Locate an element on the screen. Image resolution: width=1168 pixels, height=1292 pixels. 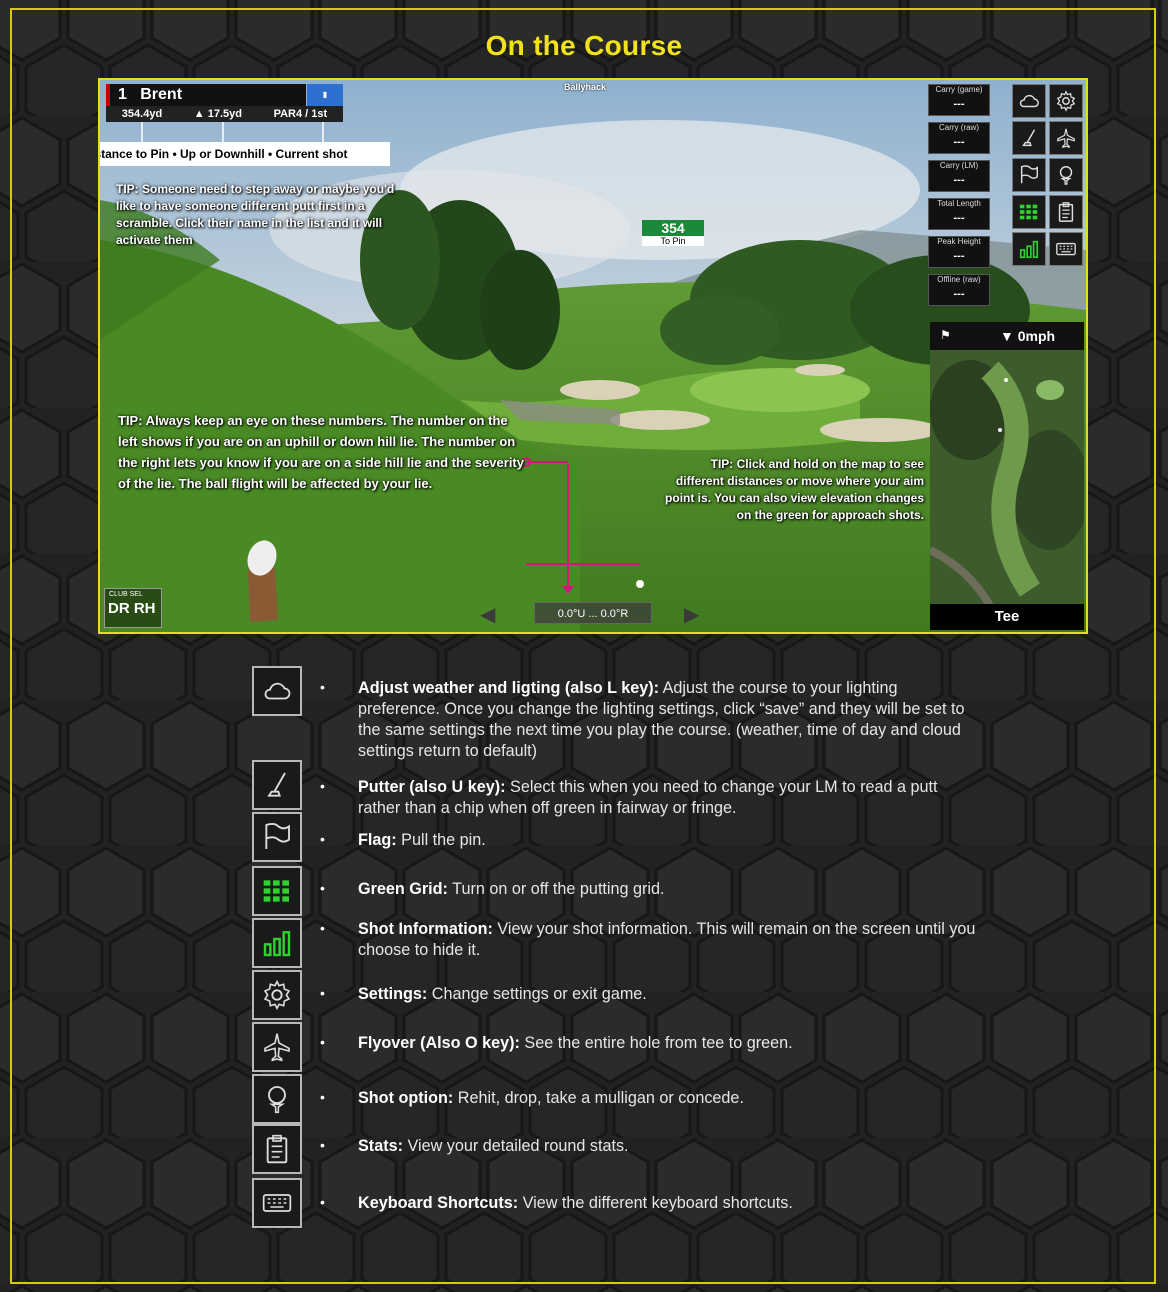
stat-box: Carry (LM) --- is located at coordinates (959, 176).